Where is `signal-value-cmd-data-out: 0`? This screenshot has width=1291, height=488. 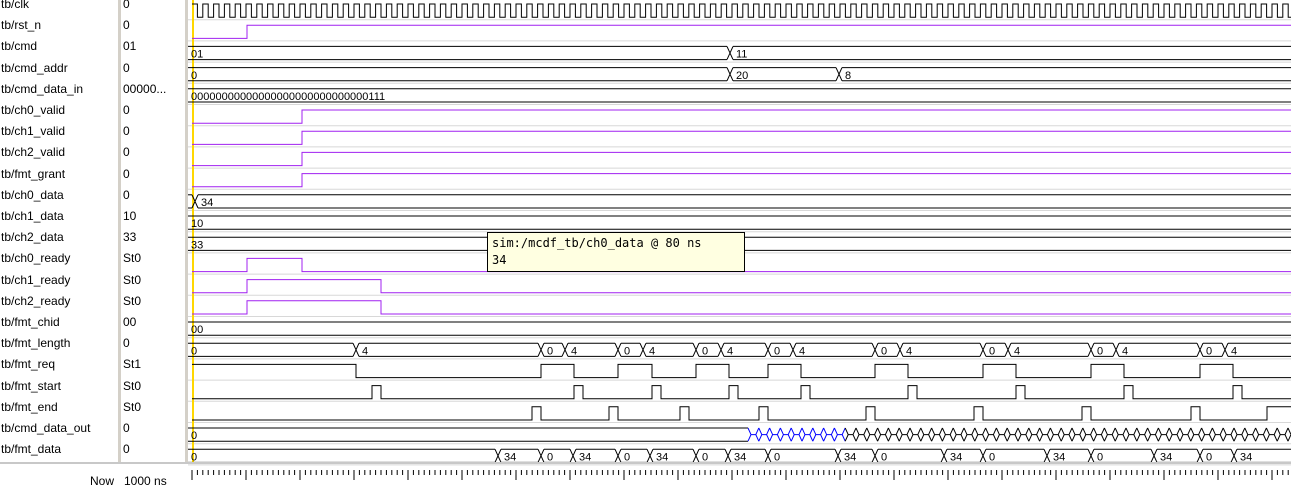 signal-value-cmd-data-out: 0 is located at coordinates (126, 428).